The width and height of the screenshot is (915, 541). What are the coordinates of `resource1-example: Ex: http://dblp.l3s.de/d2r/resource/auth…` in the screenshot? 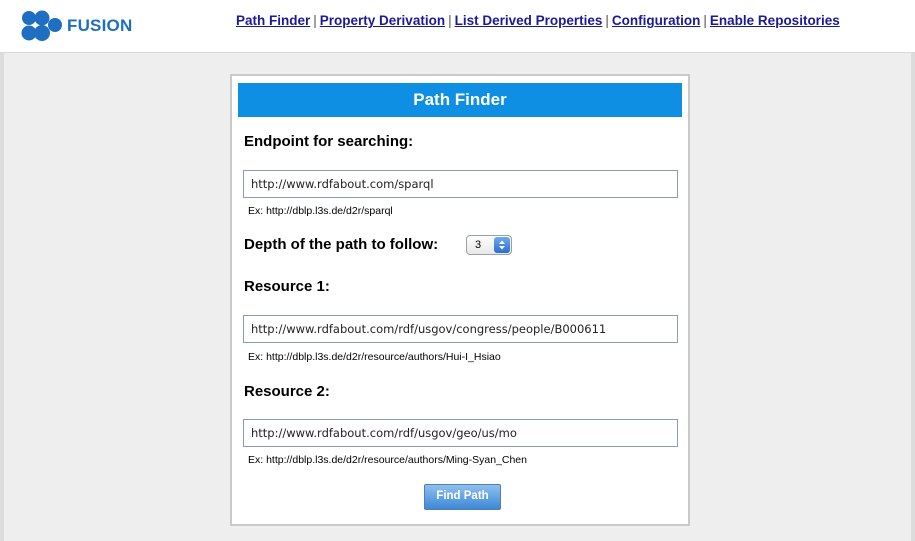 It's located at (374, 357).